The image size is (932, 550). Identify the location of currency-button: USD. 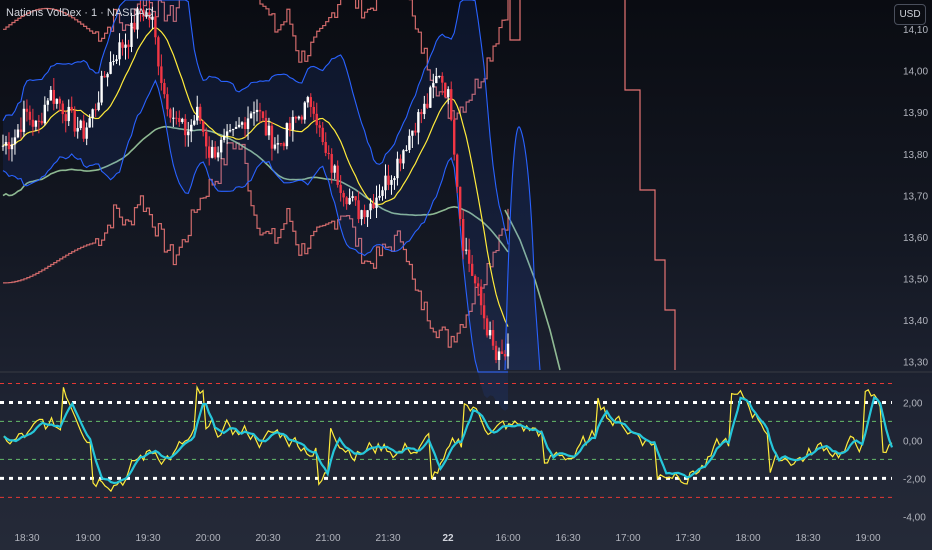
(910, 14).